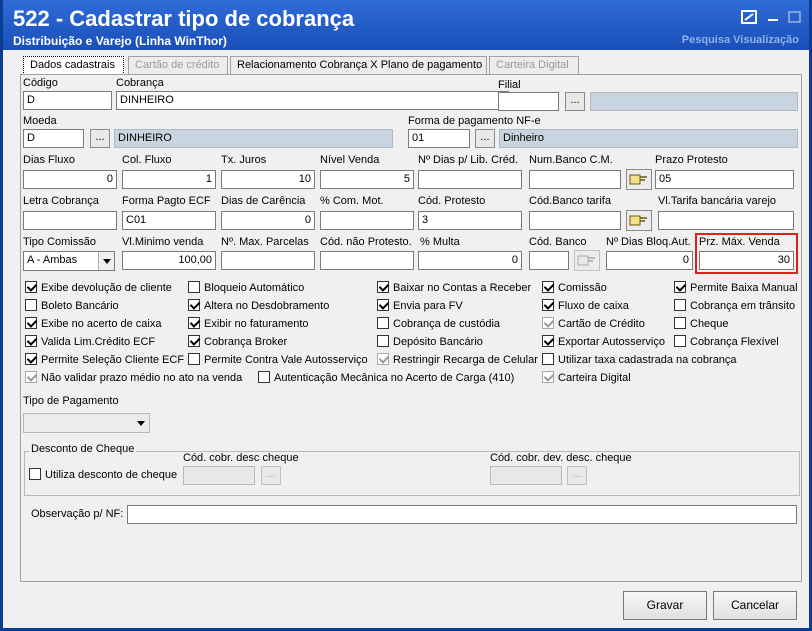  Describe the element at coordinates (470, 260) in the screenshot. I see `multa-input: 0` at that location.